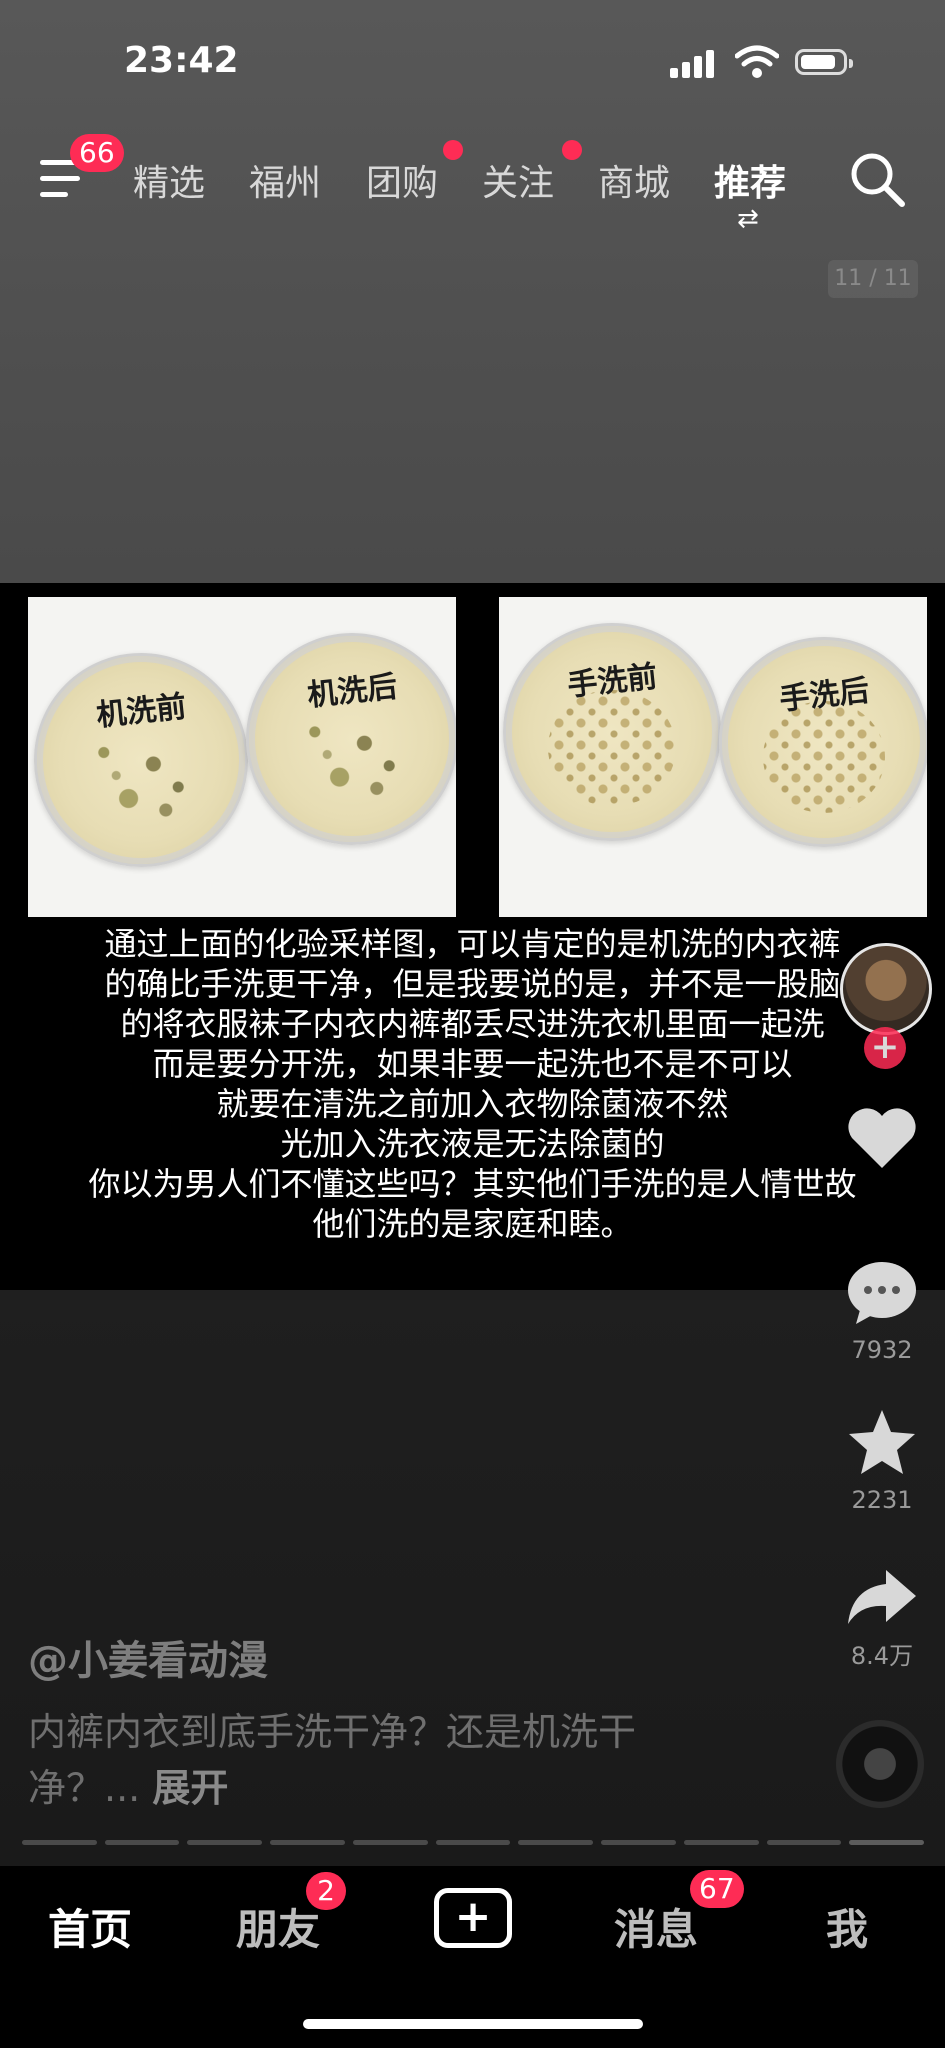  What do you see at coordinates (882, 1442) in the screenshot?
I see `star-icon` at bounding box center [882, 1442].